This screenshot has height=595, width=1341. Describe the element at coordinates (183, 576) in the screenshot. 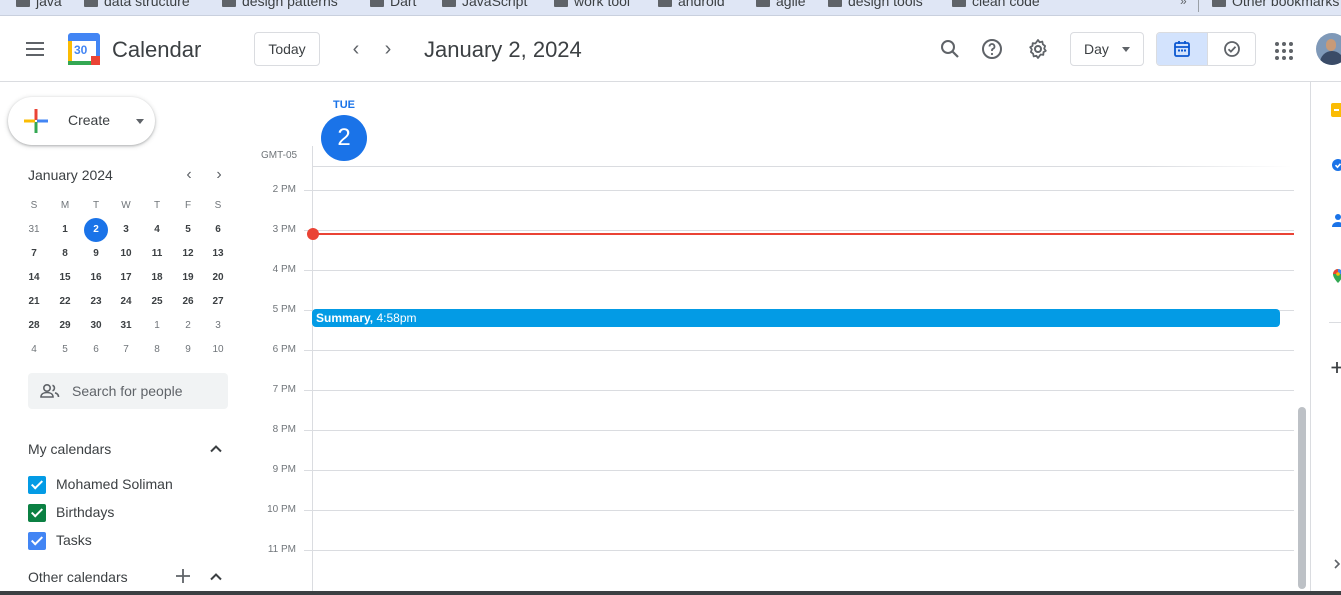

I see `add-calendar-plus-icon` at that location.